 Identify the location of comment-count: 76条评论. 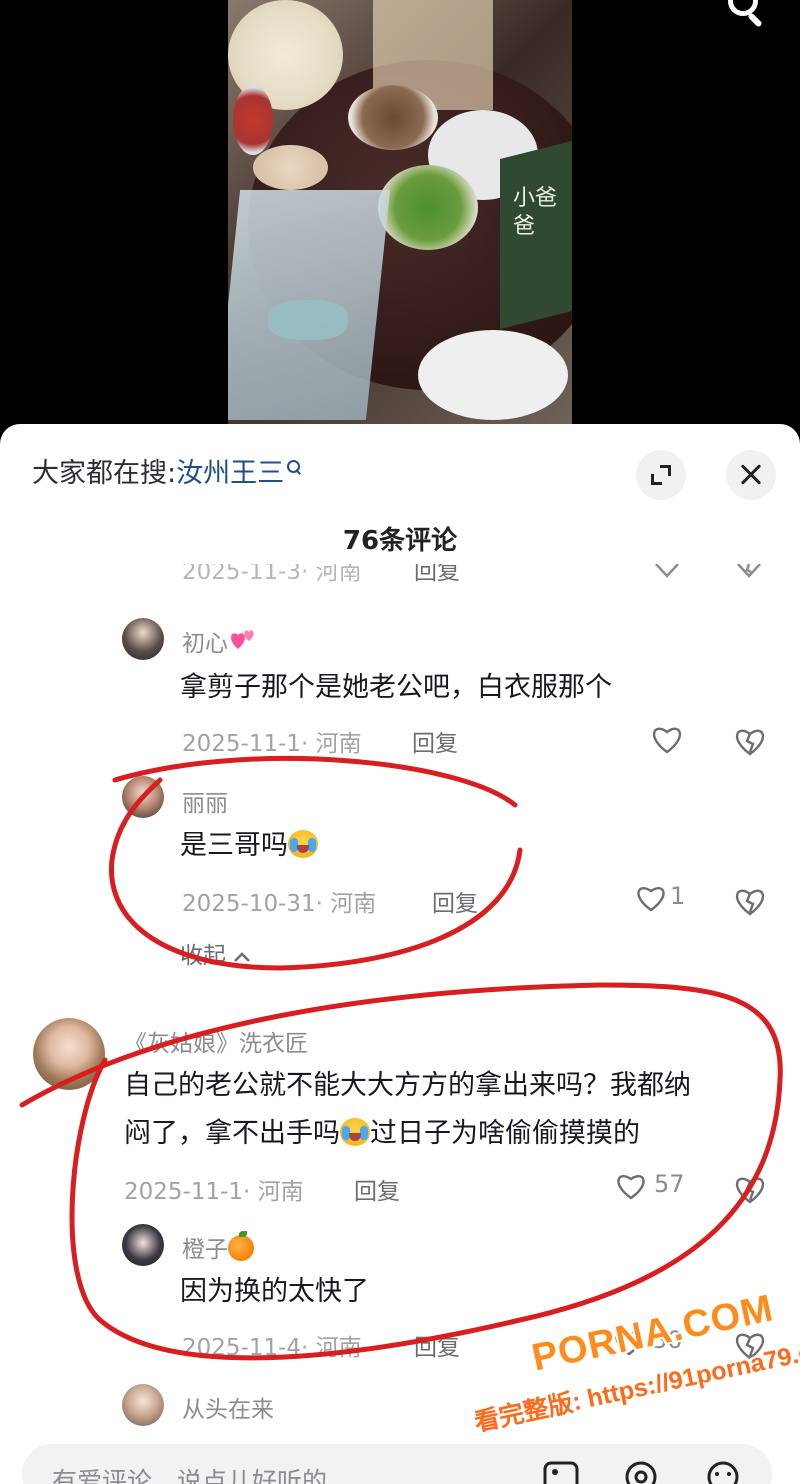
(400, 541).